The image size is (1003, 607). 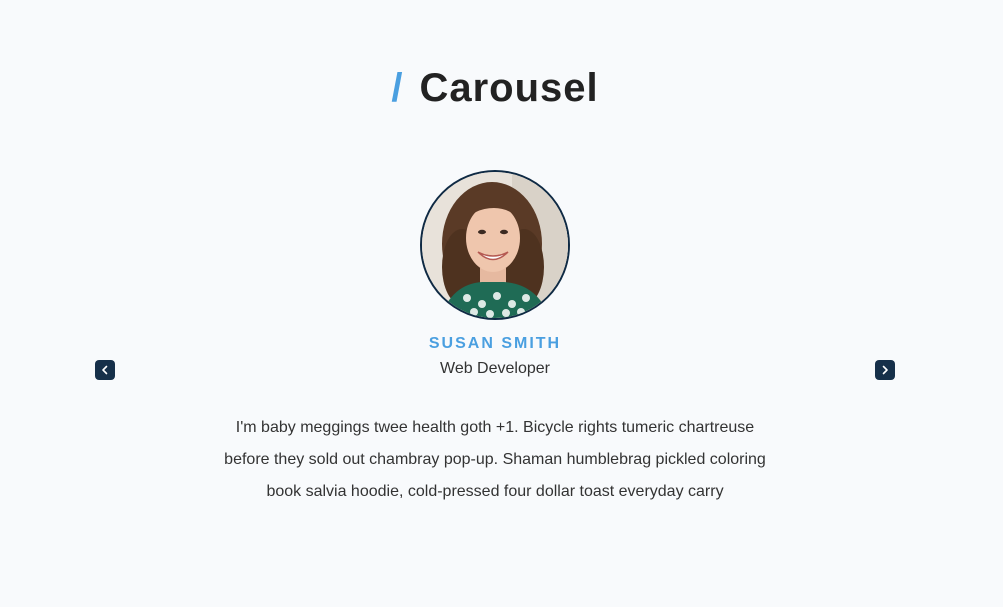 What do you see at coordinates (495, 368) in the screenshot?
I see `person-job: Web Developer` at bounding box center [495, 368].